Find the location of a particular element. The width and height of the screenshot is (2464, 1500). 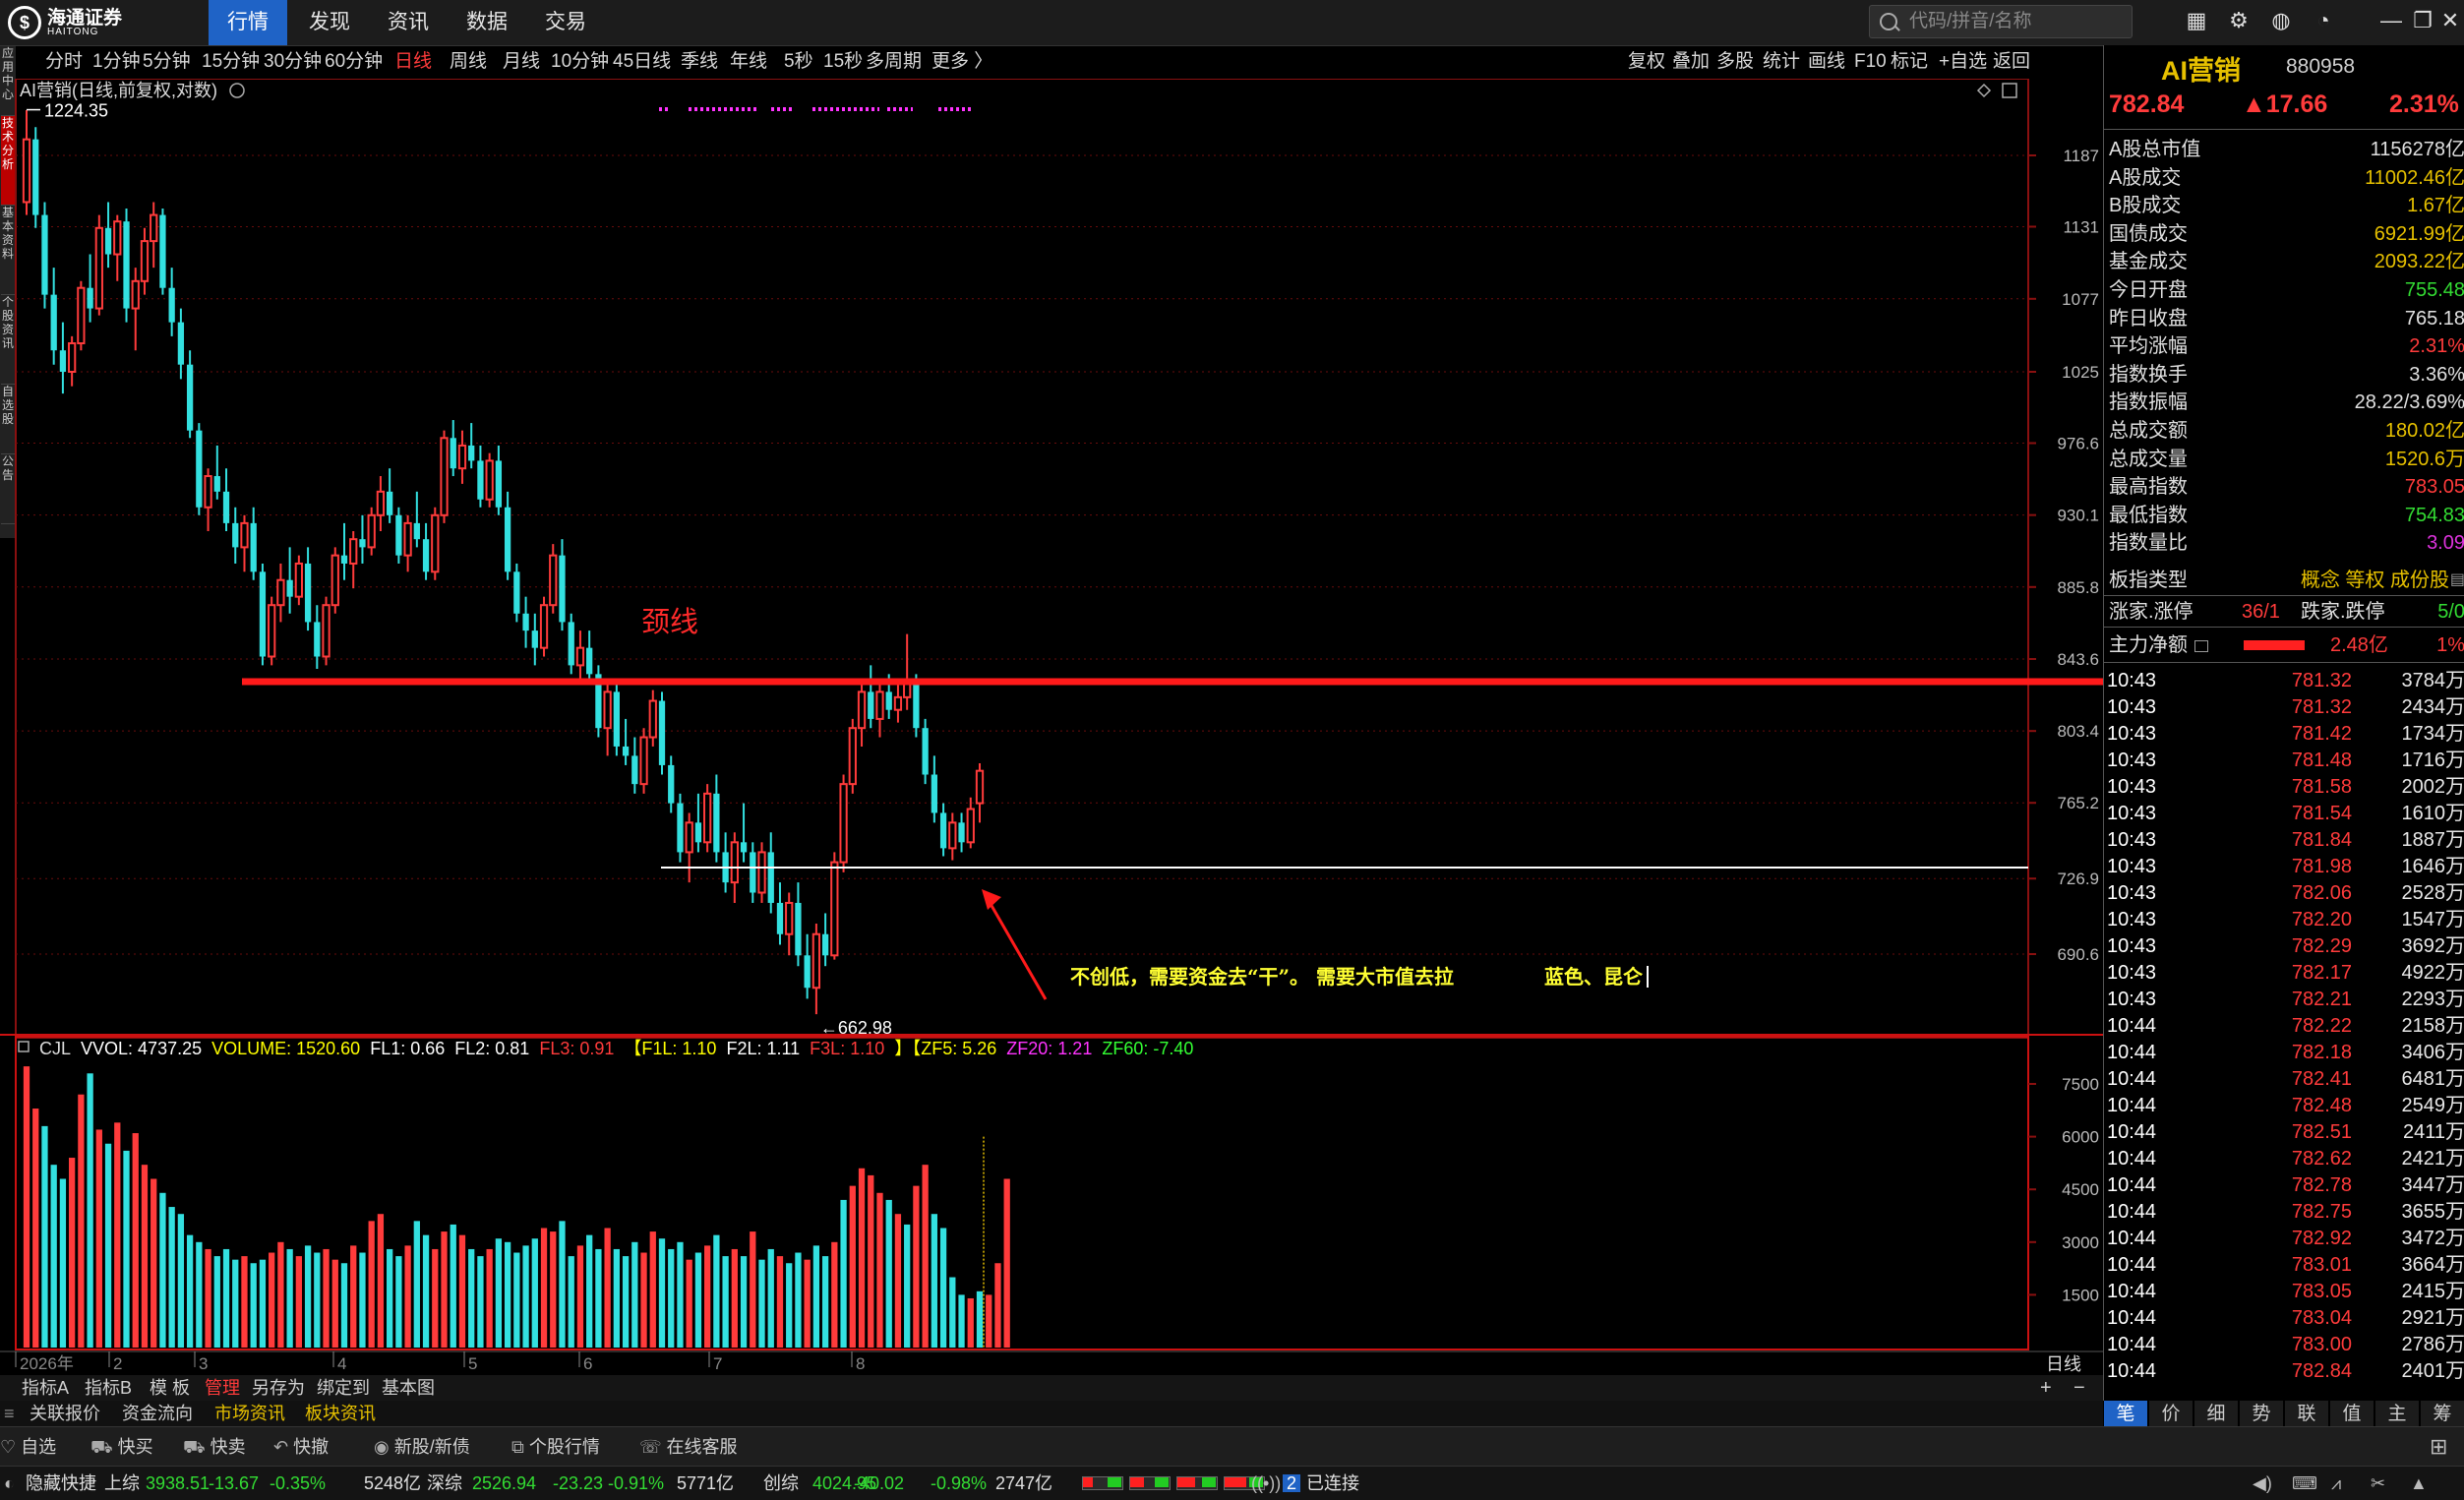

chart-title: AI营销(日线,前复权,对数) is located at coordinates (119, 90).